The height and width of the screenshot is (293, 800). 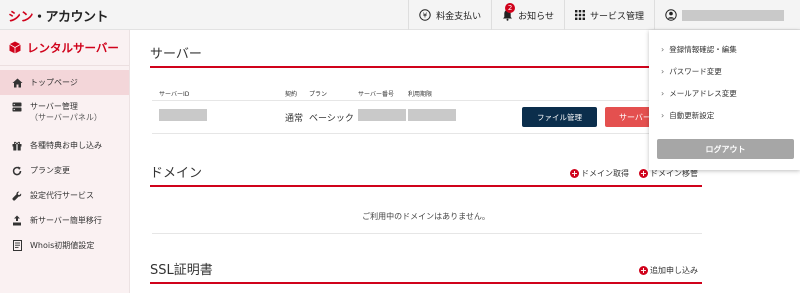 What do you see at coordinates (318, 94) in the screenshot?
I see `col-plan: プラン` at bounding box center [318, 94].